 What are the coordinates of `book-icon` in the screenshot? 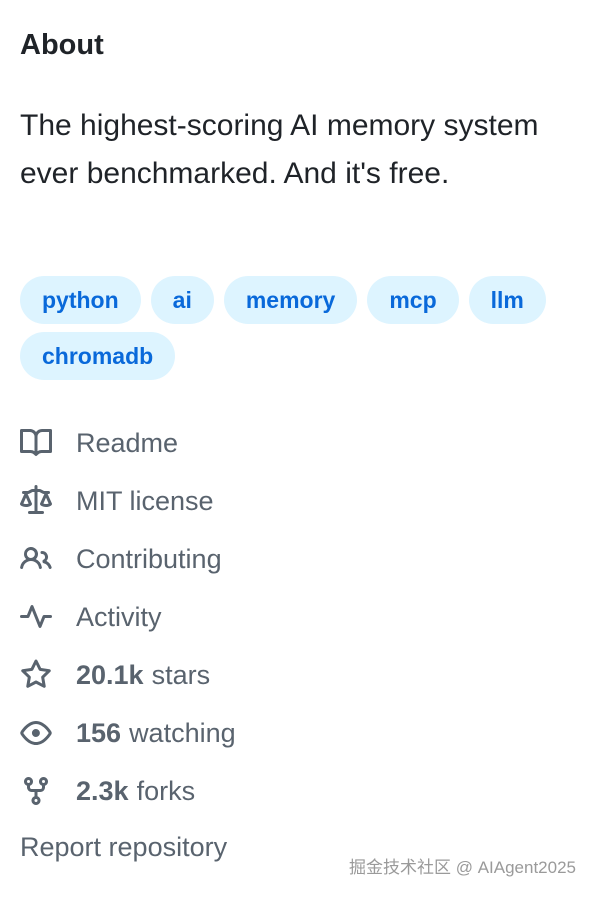 It's located at (36, 443).